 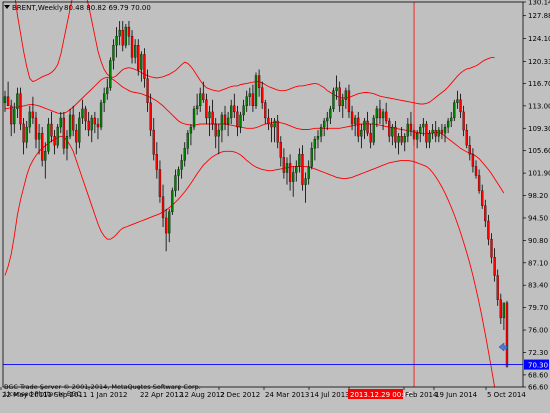 I want to click on y-tick-label: 98.20, so click(x=538, y=196).